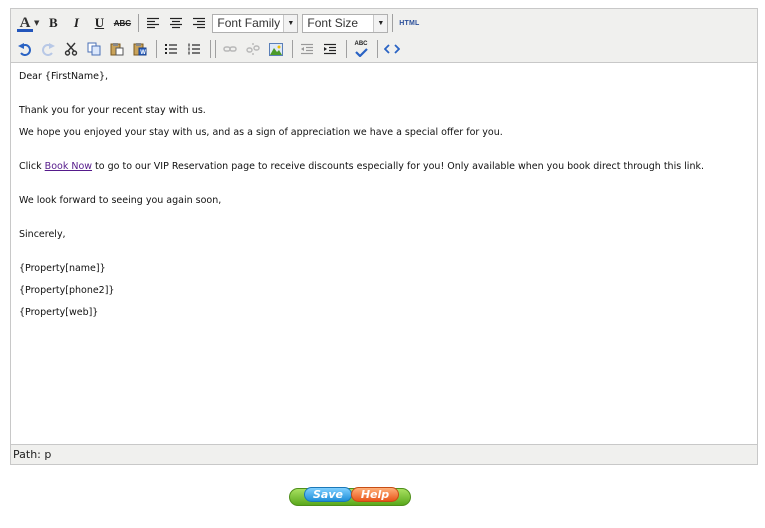 The width and height of the screenshot is (765, 528). I want to click on paste-button, so click(117, 49).